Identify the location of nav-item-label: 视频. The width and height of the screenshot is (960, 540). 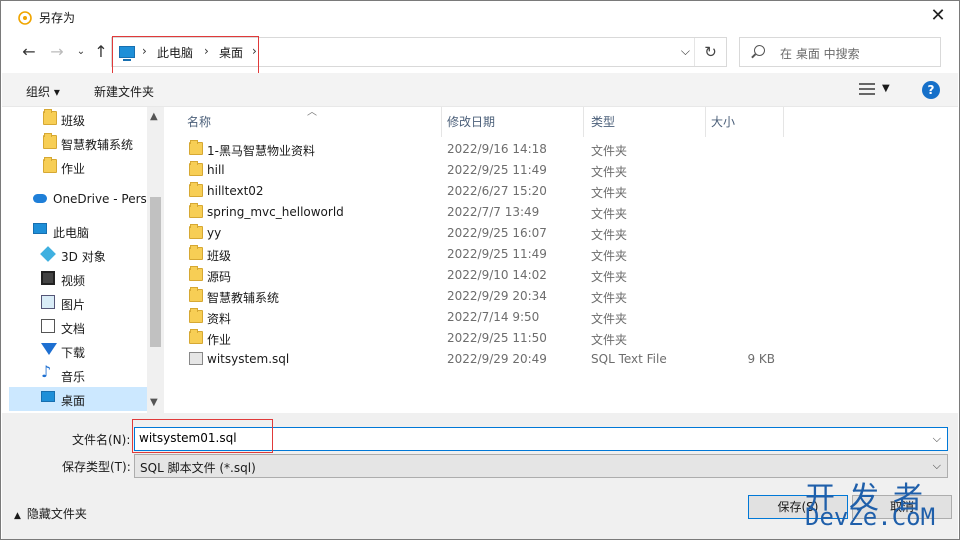
(73, 281).